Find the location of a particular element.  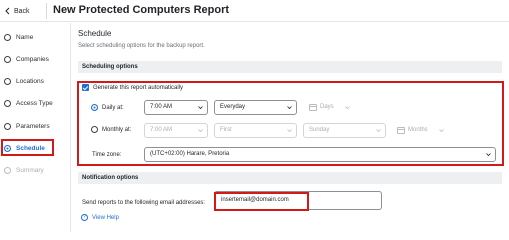

step-label: Locations is located at coordinates (30, 81).